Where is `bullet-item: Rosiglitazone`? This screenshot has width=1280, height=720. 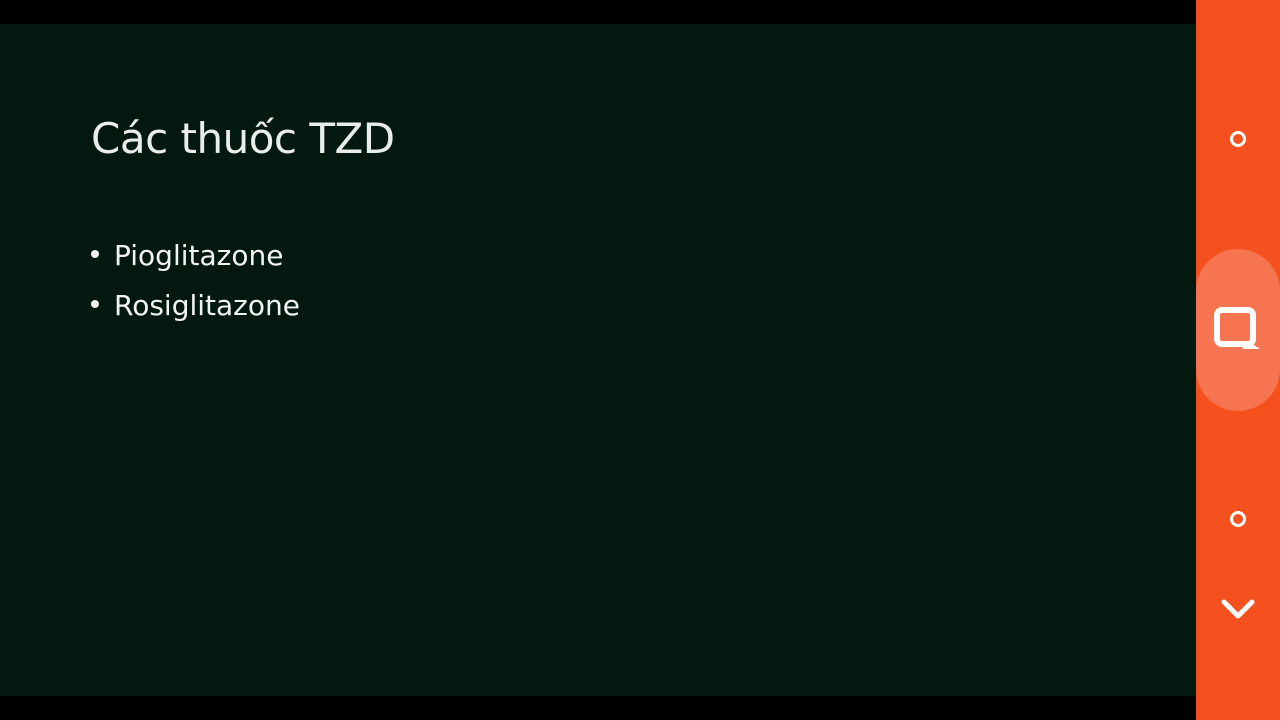 bullet-item: Rosiglitazone is located at coordinates (195, 305).